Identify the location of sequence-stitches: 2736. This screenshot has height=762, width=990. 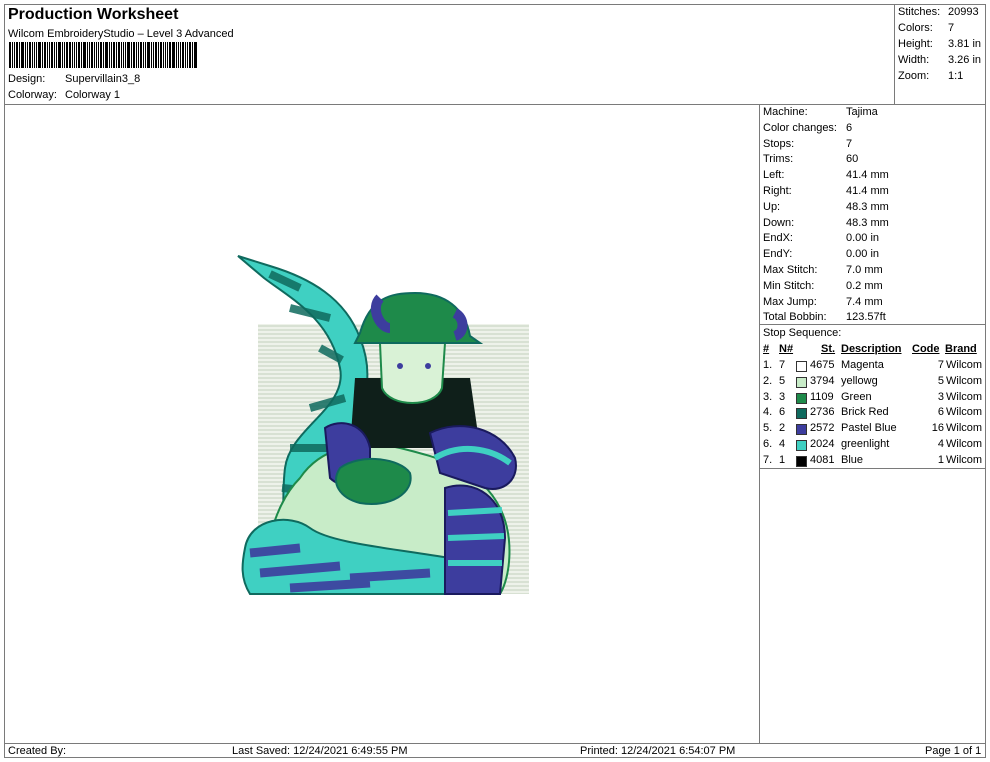
(822, 412).